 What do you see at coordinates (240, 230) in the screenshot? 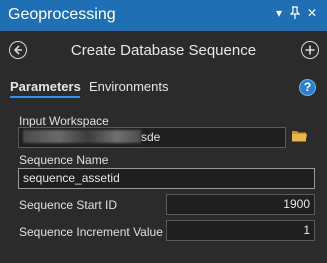
I see `increment-field: 1` at bounding box center [240, 230].